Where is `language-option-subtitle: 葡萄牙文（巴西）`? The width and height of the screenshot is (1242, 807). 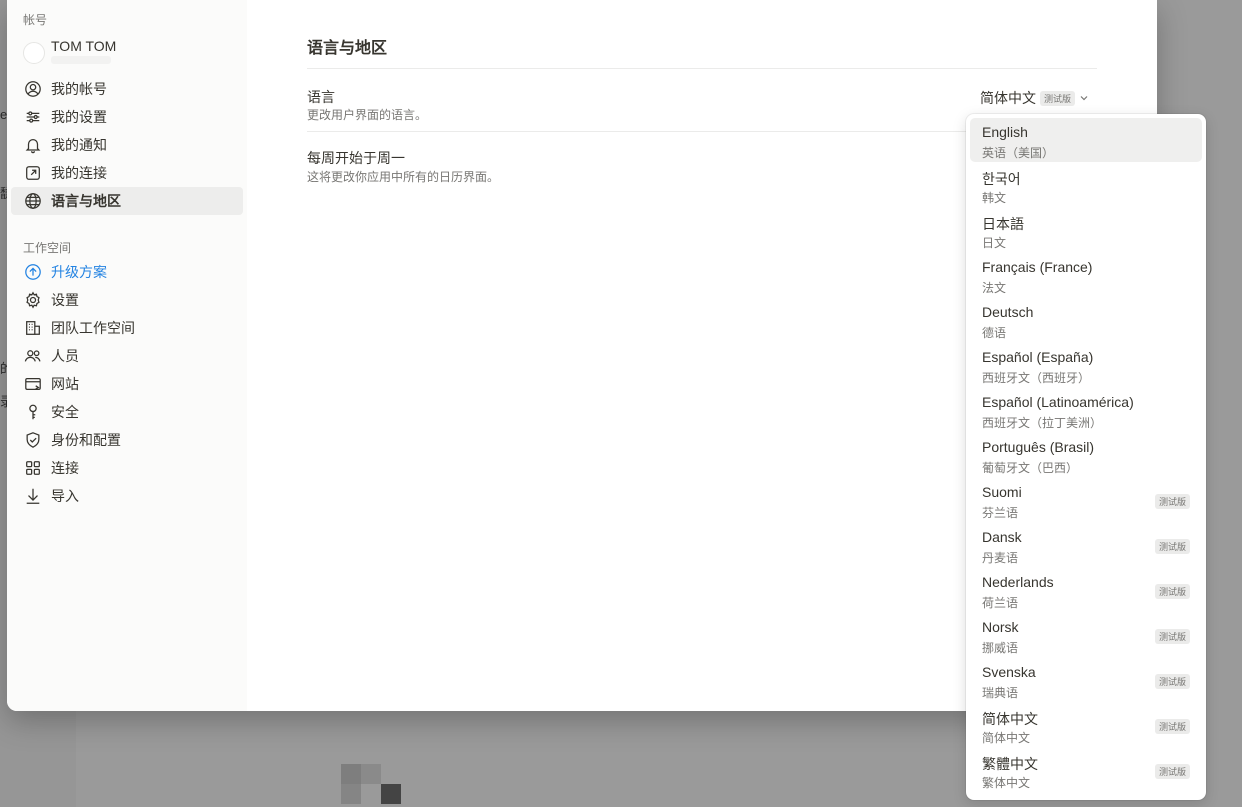
language-option-subtitle: 葡萄牙文（巴西） is located at coordinates (1030, 468).